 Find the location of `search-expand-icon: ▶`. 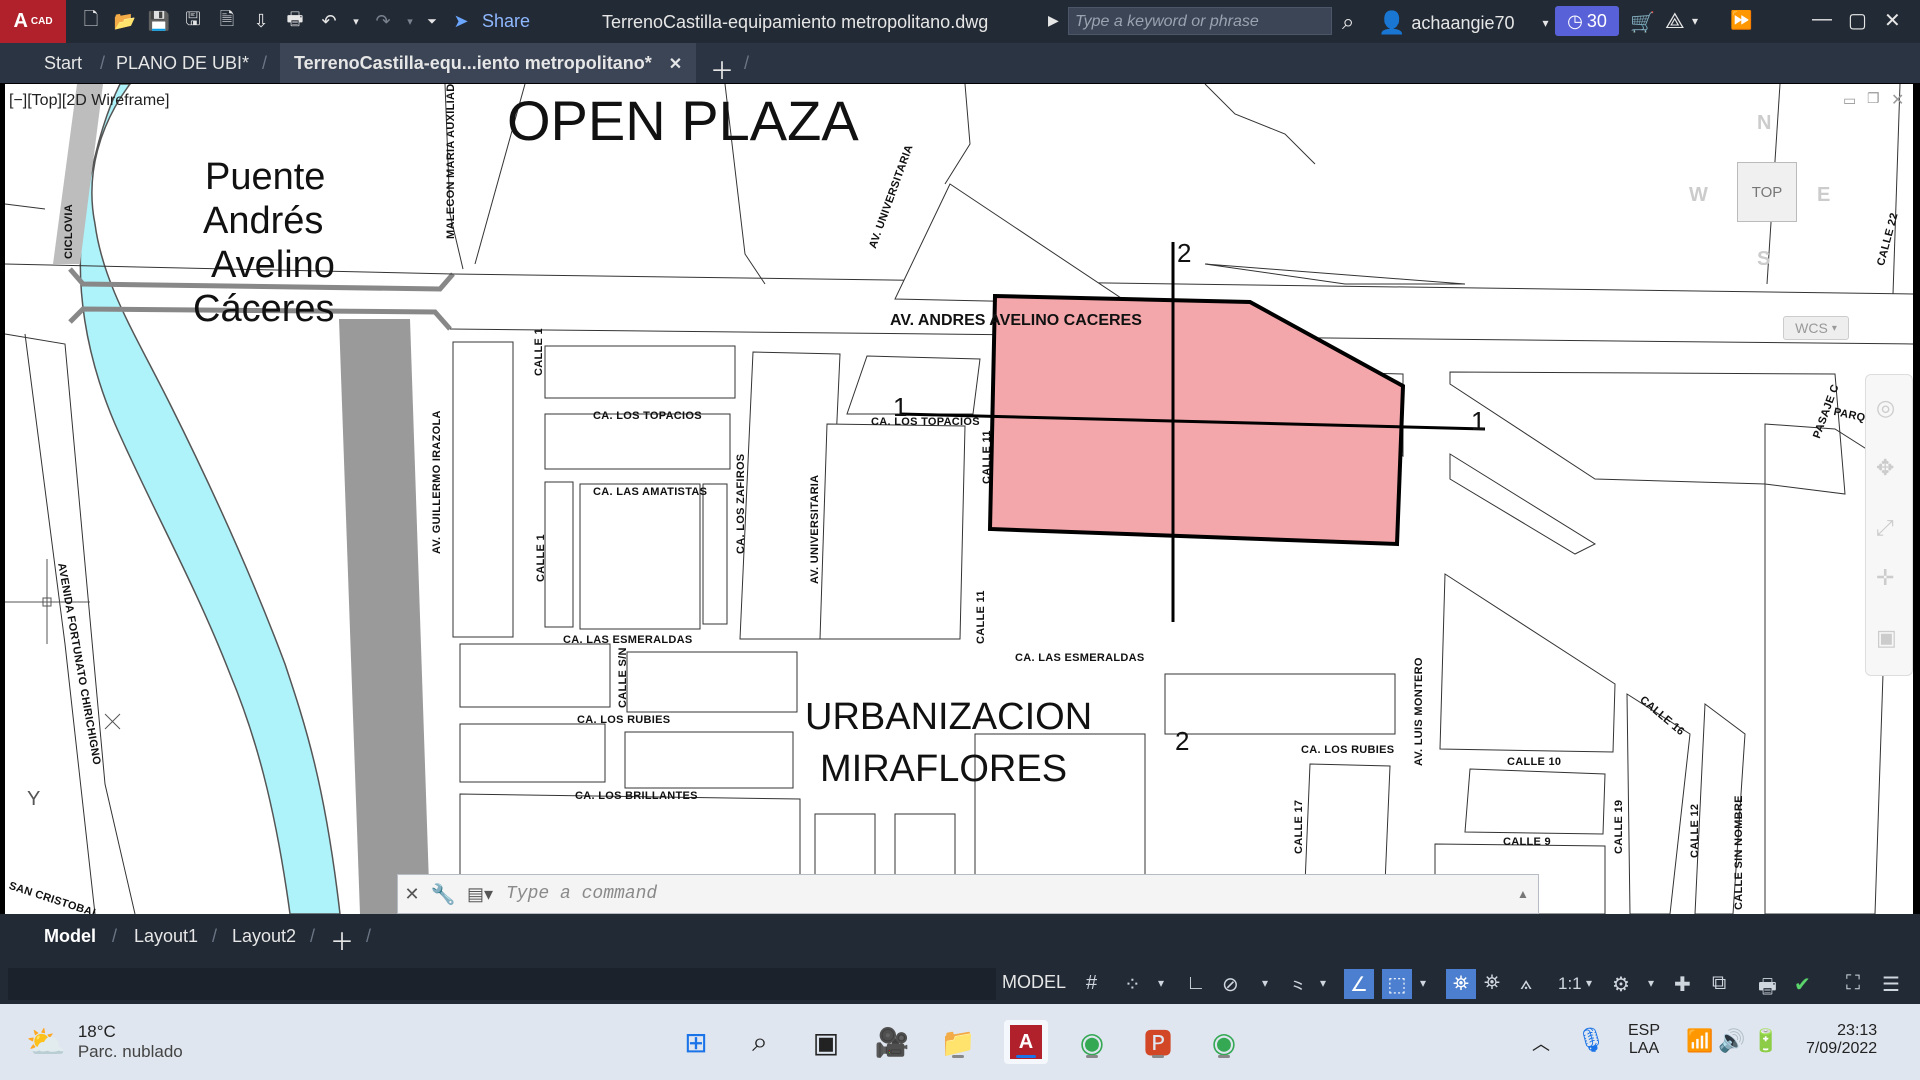

search-expand-icon: ▶ is located at coordinates (1053, 20).